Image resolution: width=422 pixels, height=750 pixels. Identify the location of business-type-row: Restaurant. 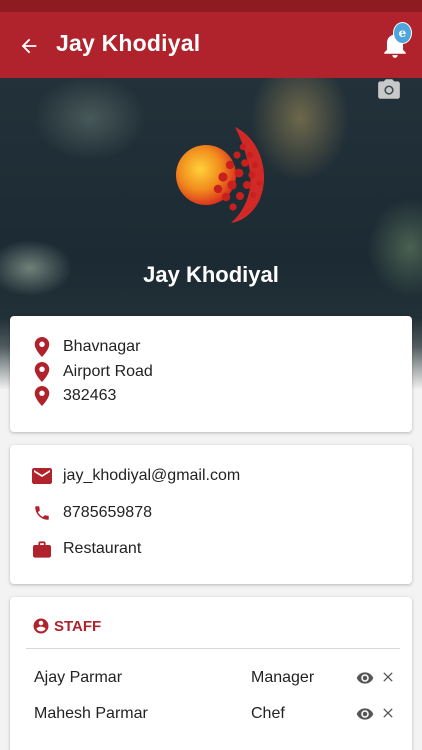
(86, 549).